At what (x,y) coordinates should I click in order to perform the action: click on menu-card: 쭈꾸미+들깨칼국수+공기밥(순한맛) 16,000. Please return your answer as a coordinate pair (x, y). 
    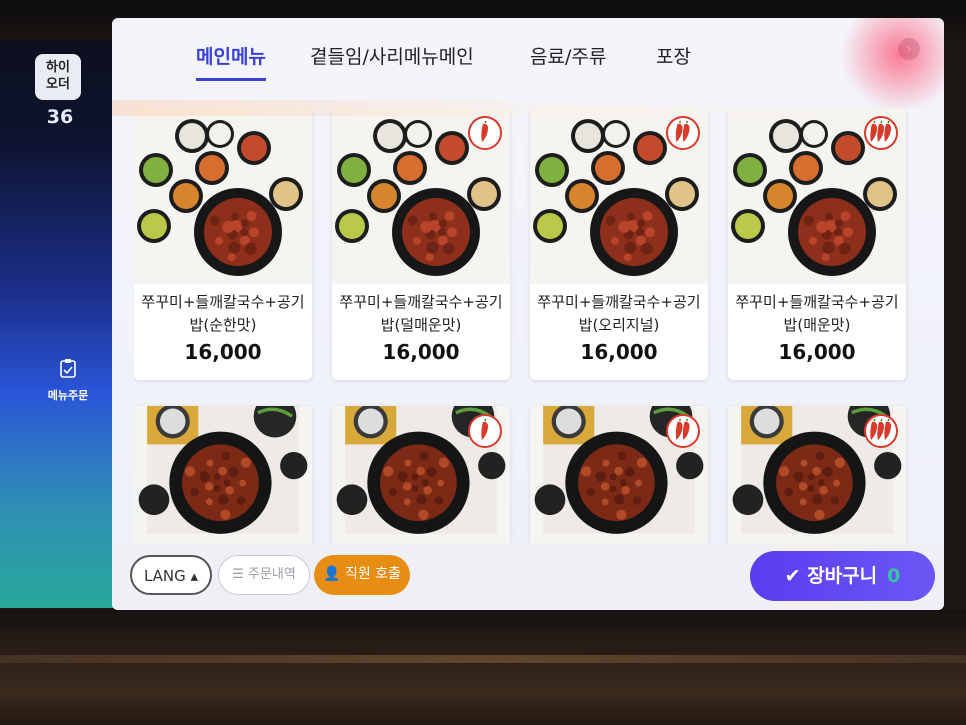
    Looking at the image, I should click on (223, 244).